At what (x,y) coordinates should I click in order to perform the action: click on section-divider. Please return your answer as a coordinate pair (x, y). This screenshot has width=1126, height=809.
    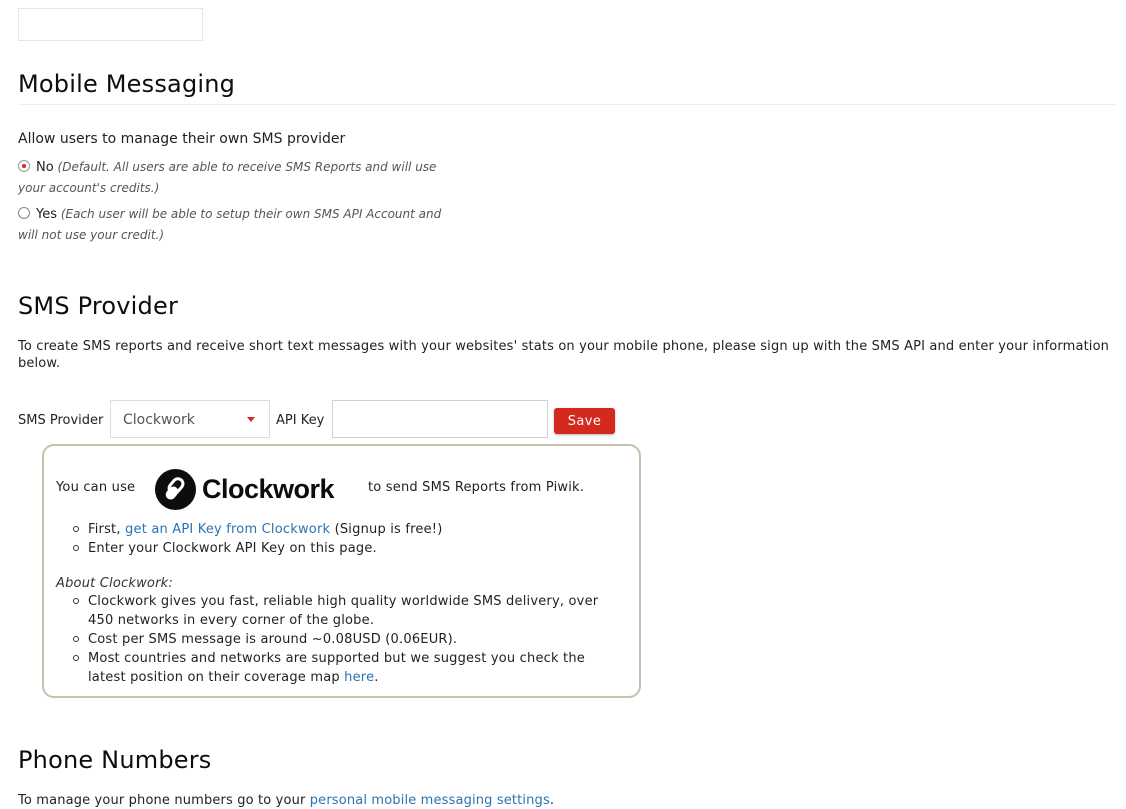
    Looking at the image, I should click on (567, 104).